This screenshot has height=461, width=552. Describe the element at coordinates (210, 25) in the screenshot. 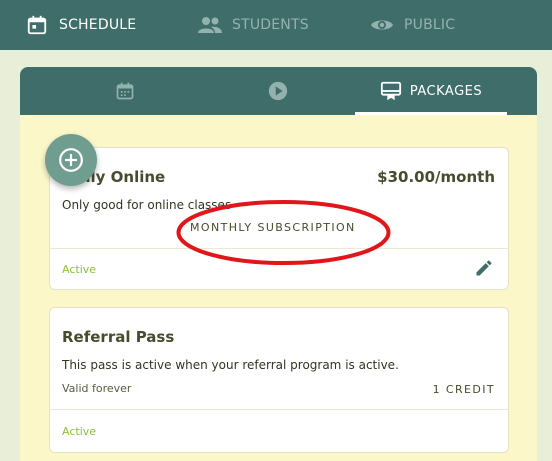

I see `people-icon` at that location.